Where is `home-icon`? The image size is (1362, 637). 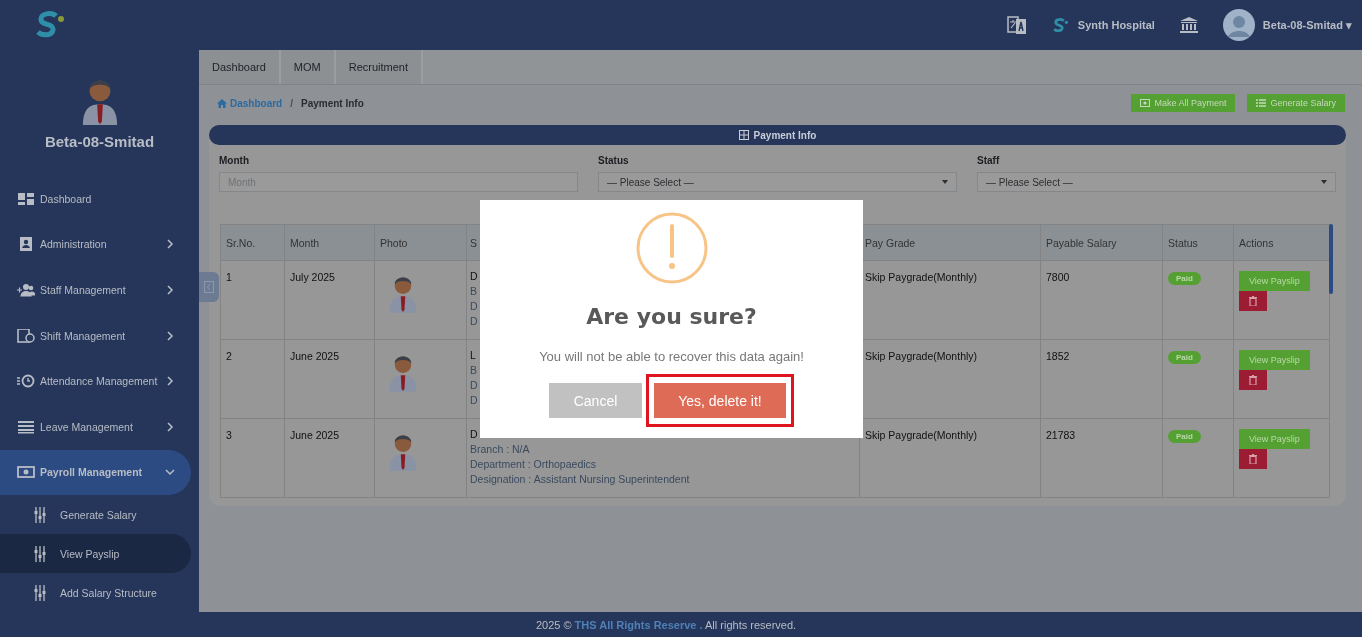
home-icon is located at coordinates (222, 103).